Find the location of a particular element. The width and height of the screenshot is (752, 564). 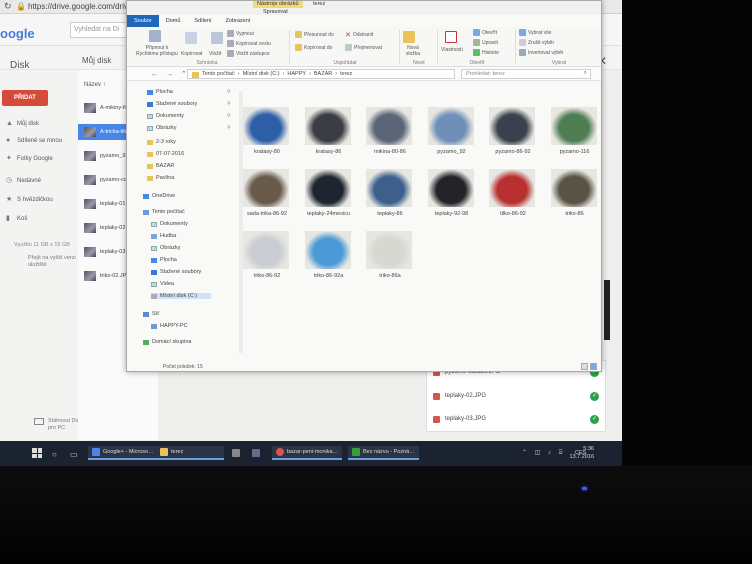

taskbar-item-store is located at coordinates (236, 453).